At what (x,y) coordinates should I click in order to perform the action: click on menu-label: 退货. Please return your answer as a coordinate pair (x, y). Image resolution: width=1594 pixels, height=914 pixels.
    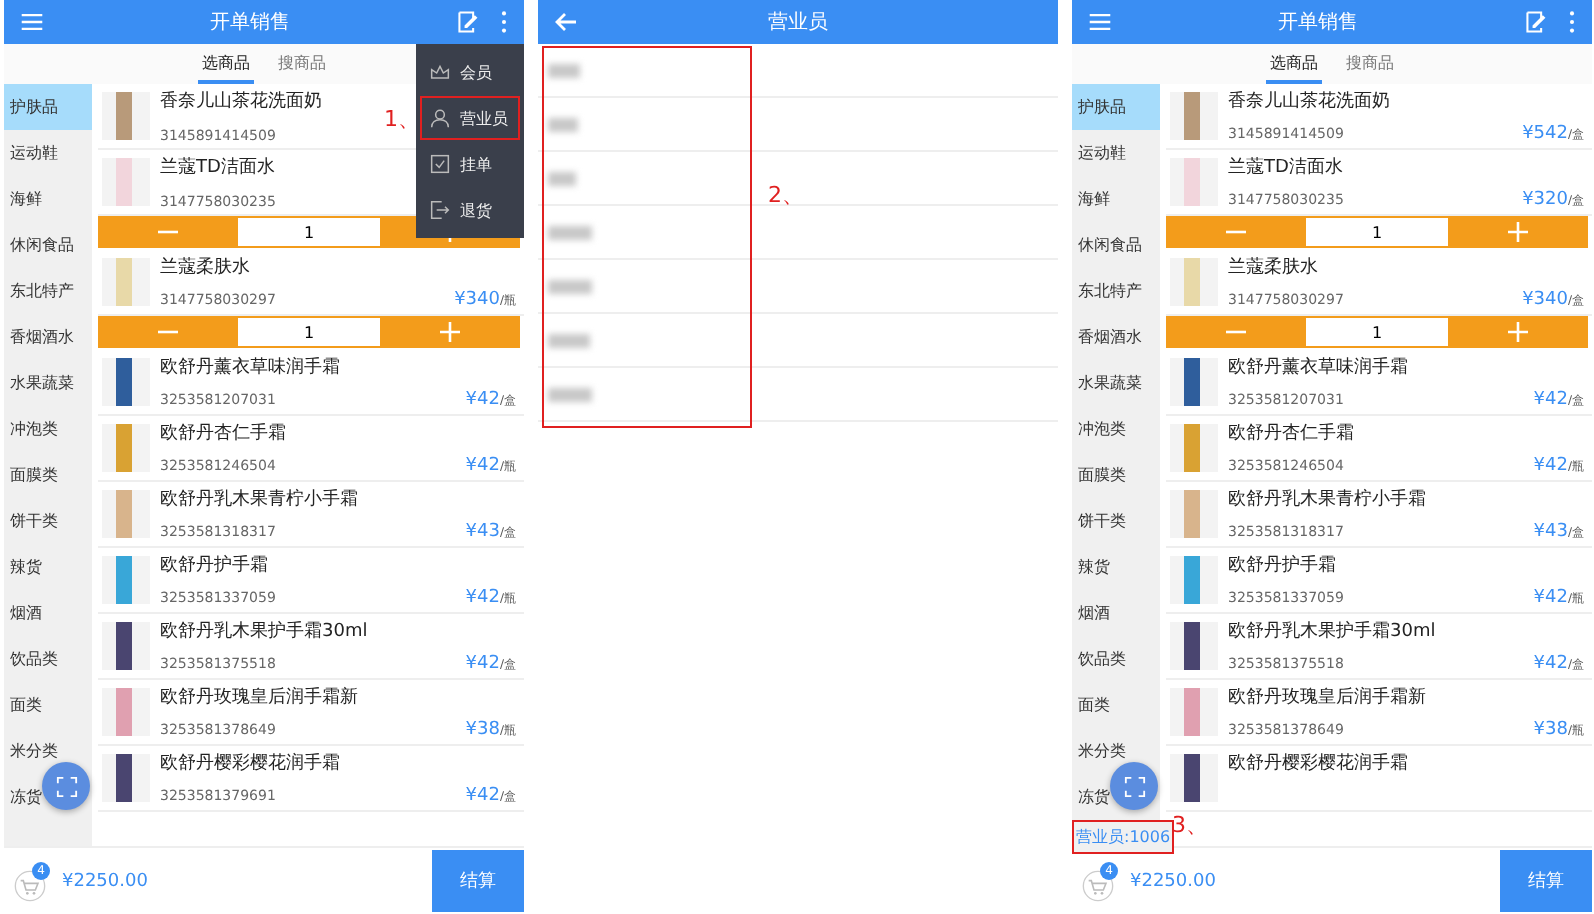
    Looking at the image, I should click on (476, 210).